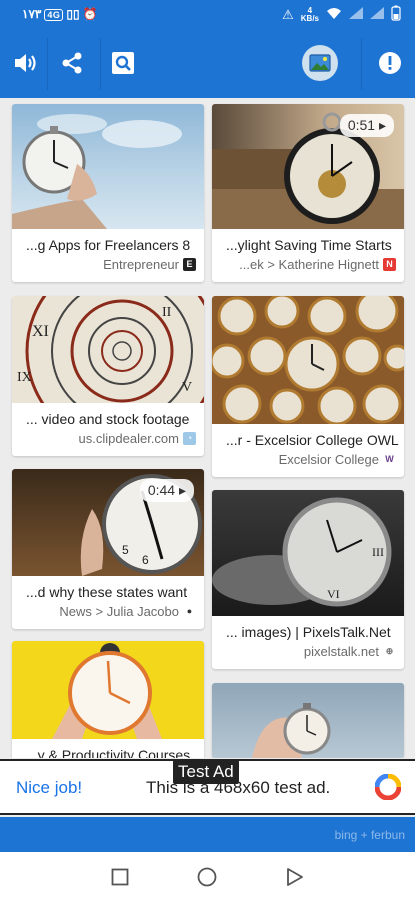  I want to click on network-speed: 4 KB/s, so click(309, 14).